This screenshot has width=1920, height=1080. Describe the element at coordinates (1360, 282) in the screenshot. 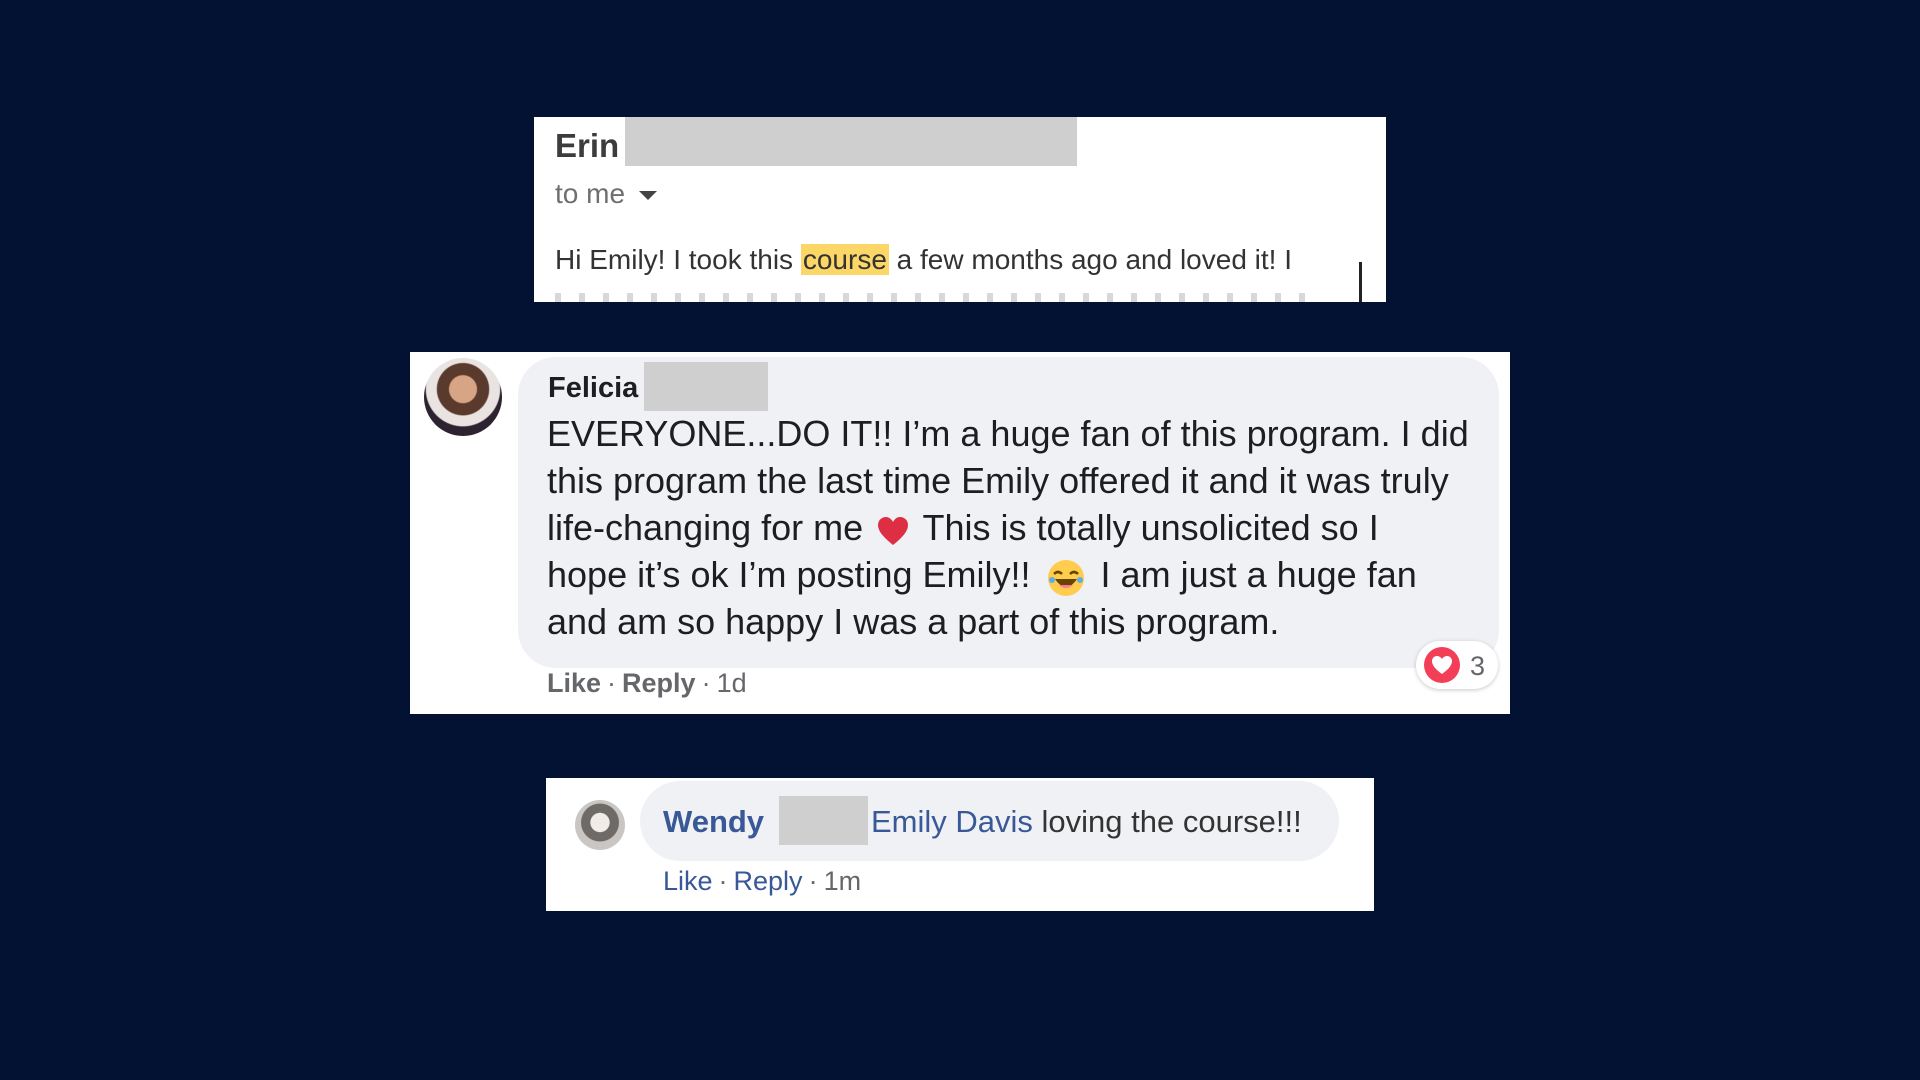

I see `text-cursor` at that location.